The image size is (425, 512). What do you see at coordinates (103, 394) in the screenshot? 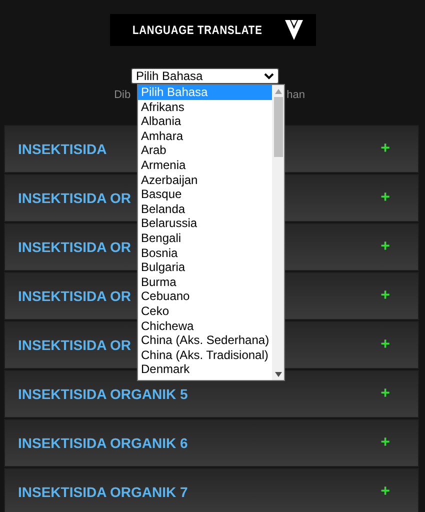
I see `accordion-title: INSEKTISIDA ORGANIK 5` at bounding box center [103, 394].